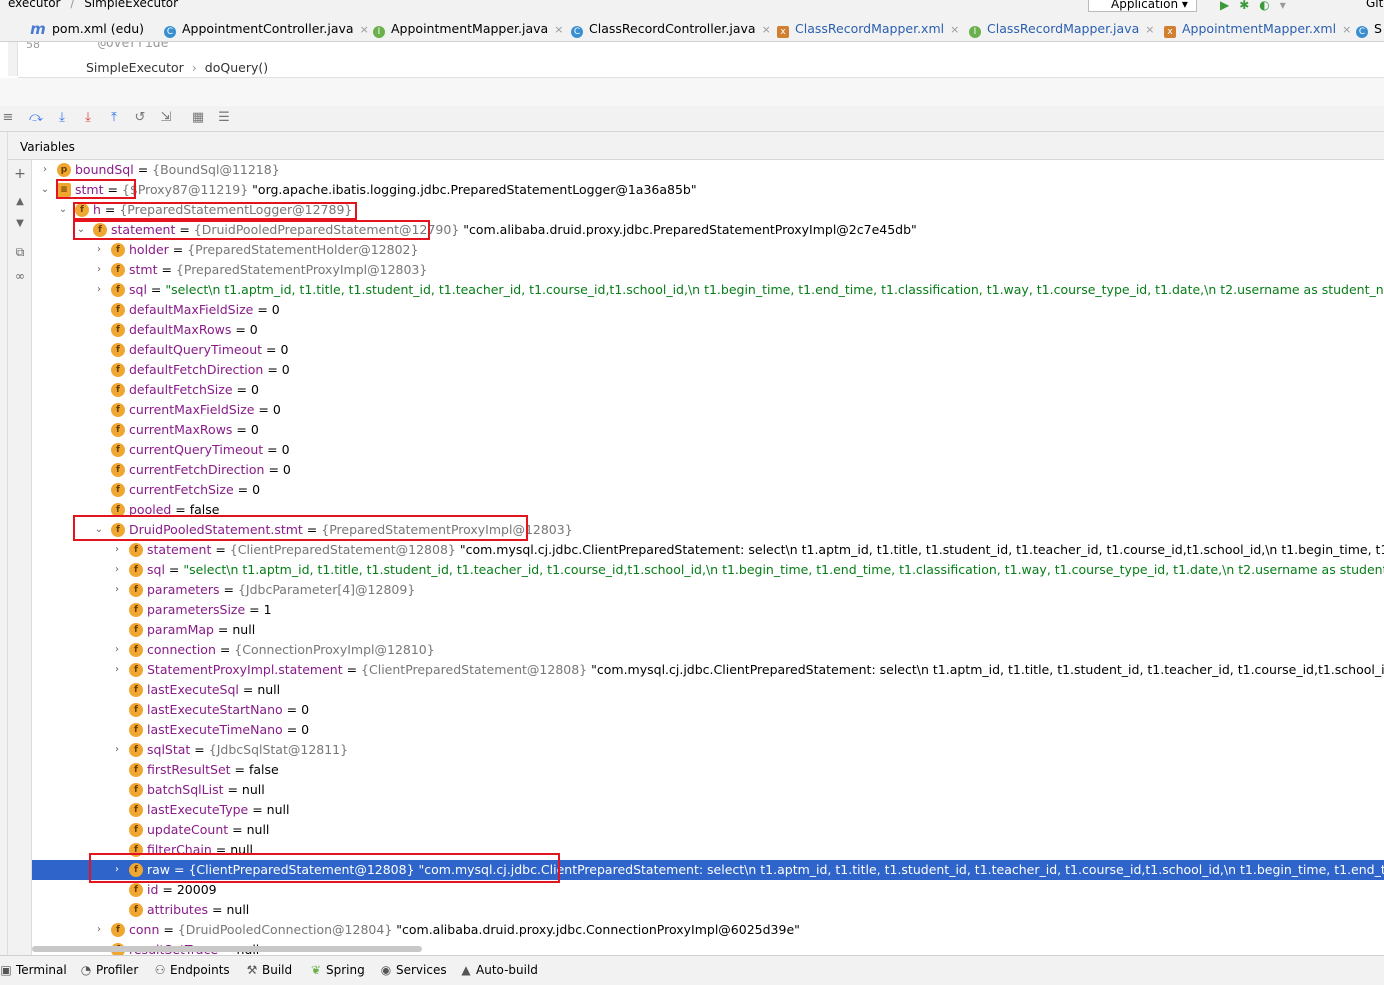 The image size is (1384, 985). What do you see at coordinates (468, 31) in the screenshot?
I see `tab-appointment-mapper-java: I AppointmentMapper.java ×` at bounding box center [468, 31].